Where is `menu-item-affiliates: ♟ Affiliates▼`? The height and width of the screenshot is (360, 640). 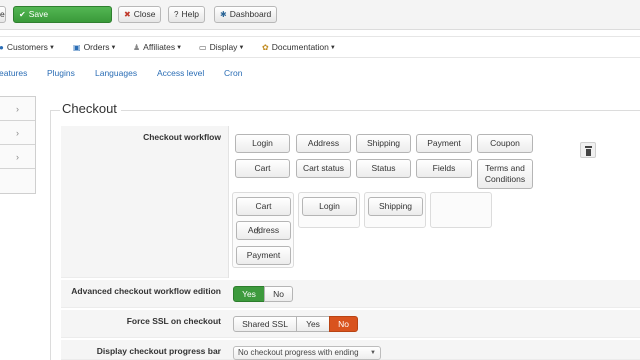
menu-item-affiliates: ♟ Affiliates▼ is located at coordinates (157, 47).